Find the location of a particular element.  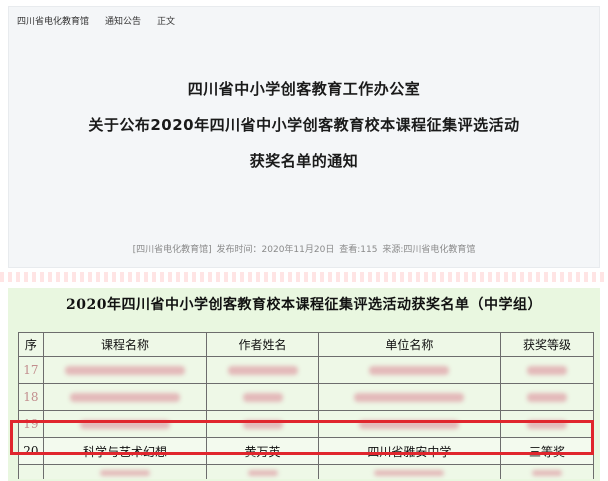

meta-publish-time: 发布时间：2020年11月20日 is located at coordinates (275, 250).